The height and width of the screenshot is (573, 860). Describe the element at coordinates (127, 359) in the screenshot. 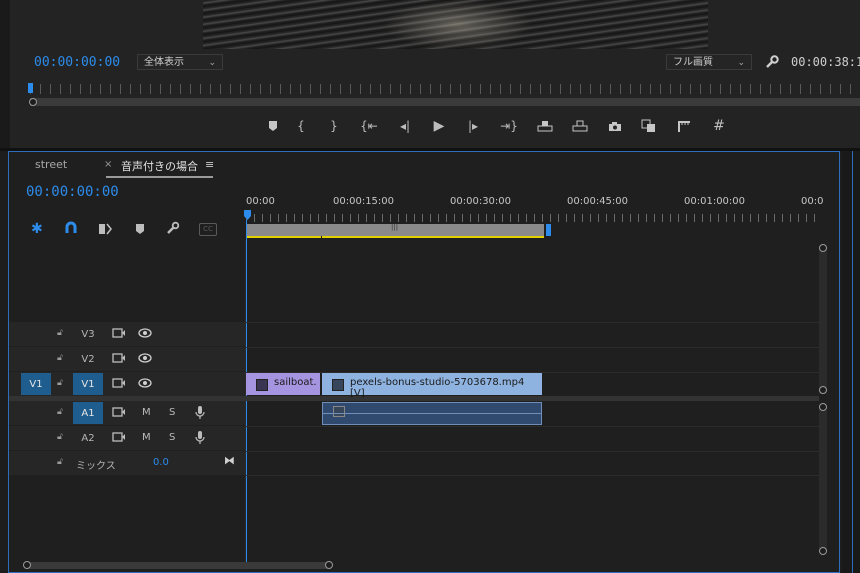

I see `track-header-v2: 🔓︎ V2` at that location.